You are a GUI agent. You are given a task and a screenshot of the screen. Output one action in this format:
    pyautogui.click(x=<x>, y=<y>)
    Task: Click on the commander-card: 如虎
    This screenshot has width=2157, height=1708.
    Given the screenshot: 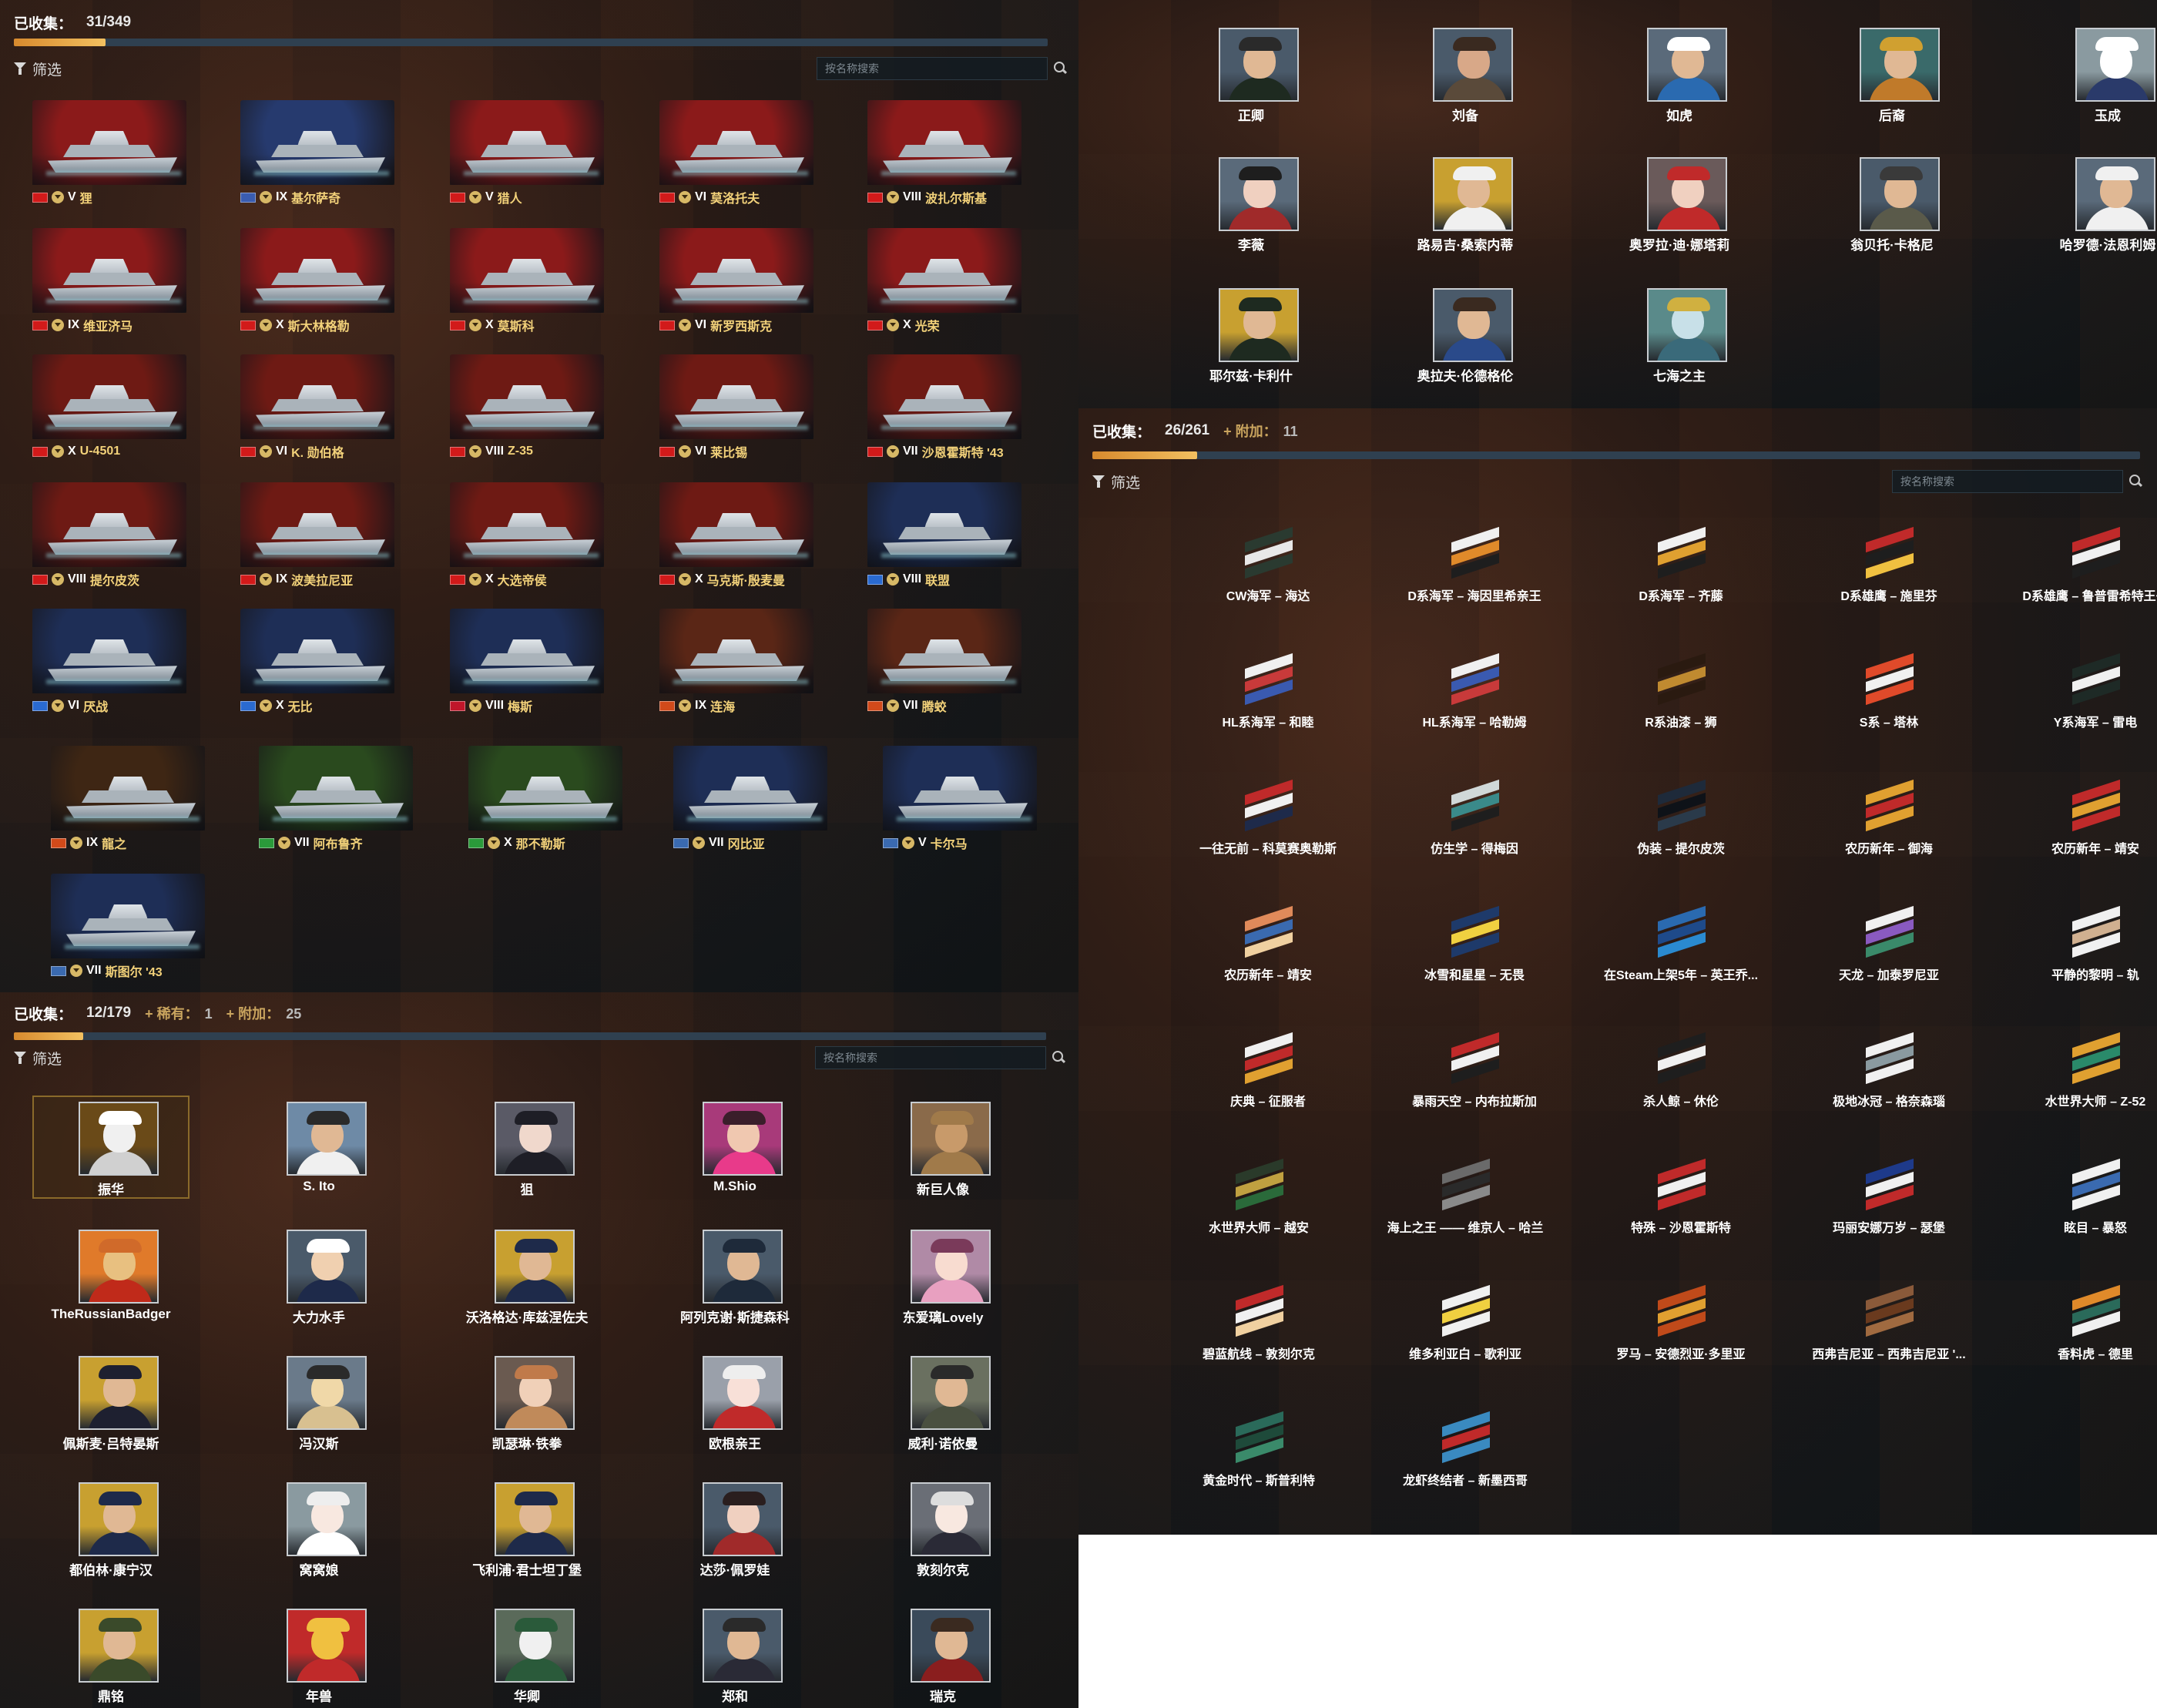 What is the action you would take?
    pyautogui.click(x=1679, y=73)
    